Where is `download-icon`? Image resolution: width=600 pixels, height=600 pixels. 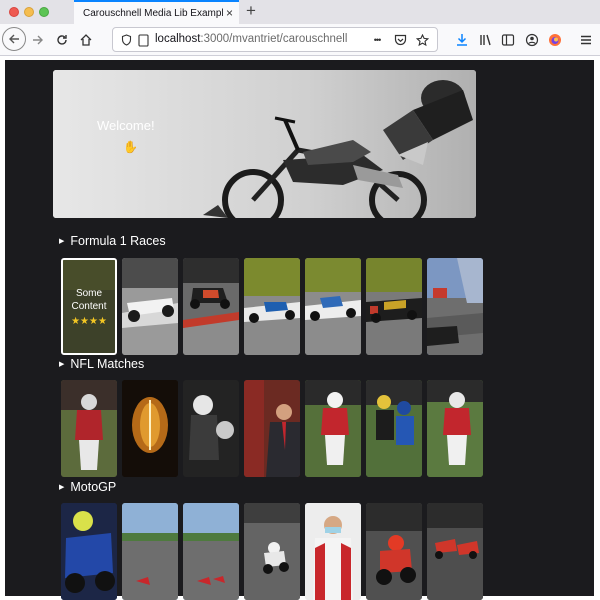
download-icon is located at coordinates (462, 40).